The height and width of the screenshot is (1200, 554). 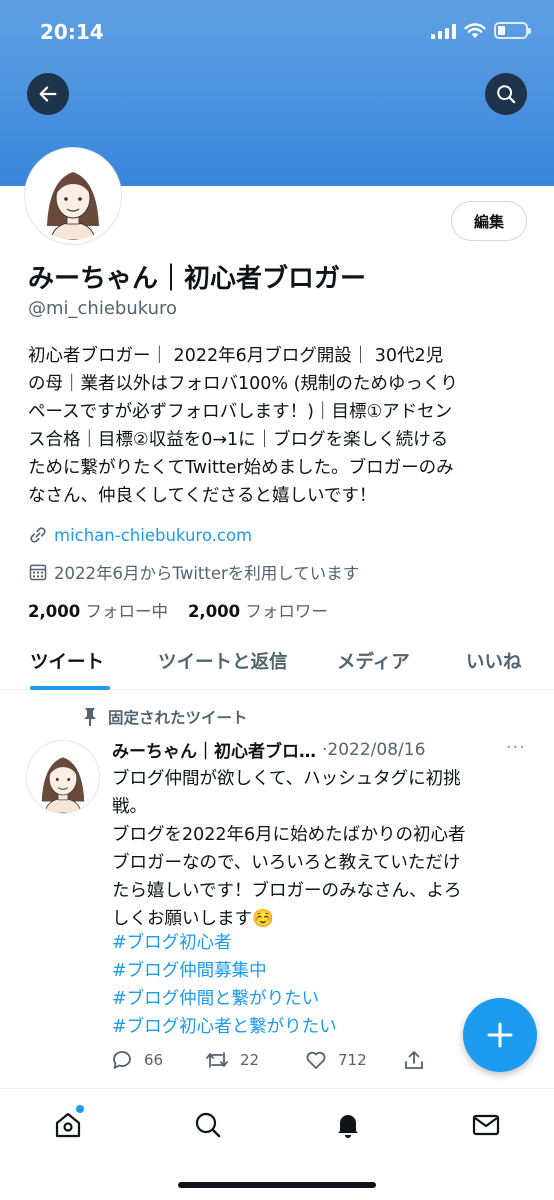 What do you see at coordinates (443, 31) in the screenshot?
I see `signal-icon` at bounding box center [443, 31].